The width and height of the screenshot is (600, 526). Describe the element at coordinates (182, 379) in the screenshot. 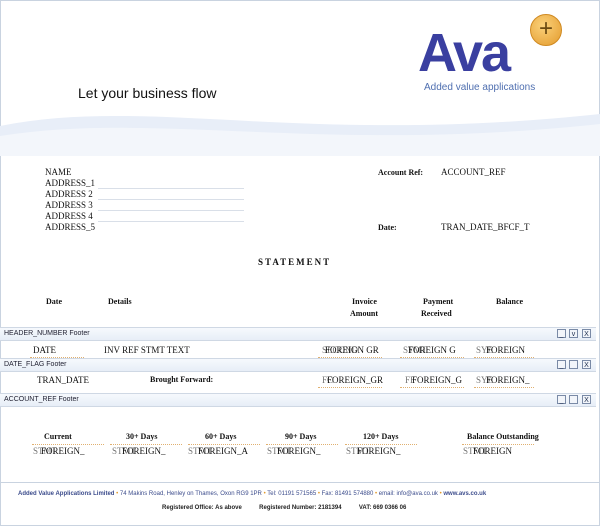

I see `brought-forward-label: Brought Forward:` at that location.